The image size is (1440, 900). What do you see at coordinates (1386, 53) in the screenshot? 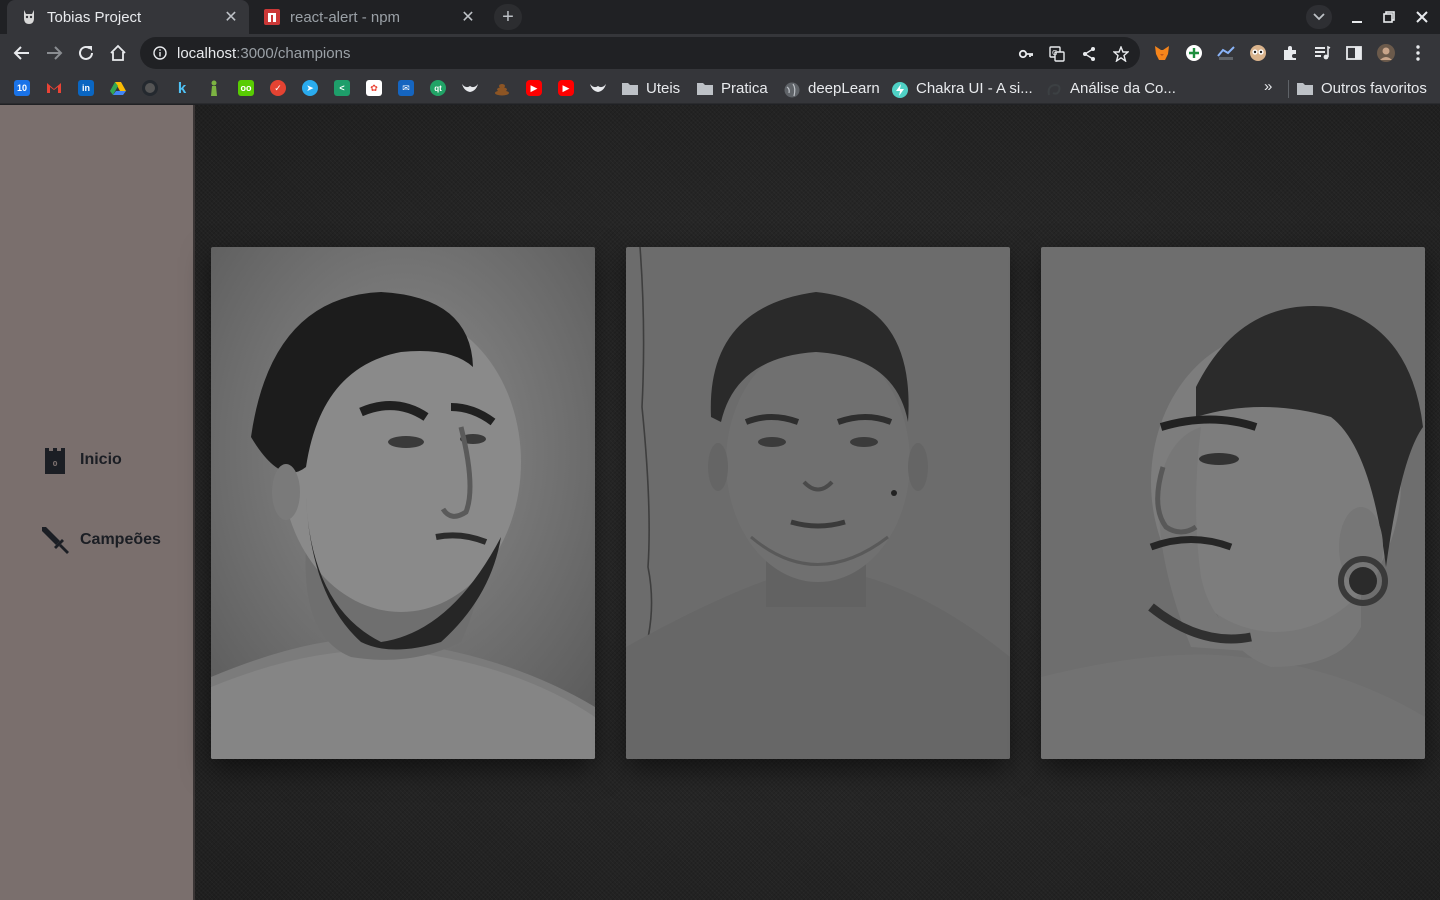
I see `profile-avatar` at bounding box center [1386, 53].